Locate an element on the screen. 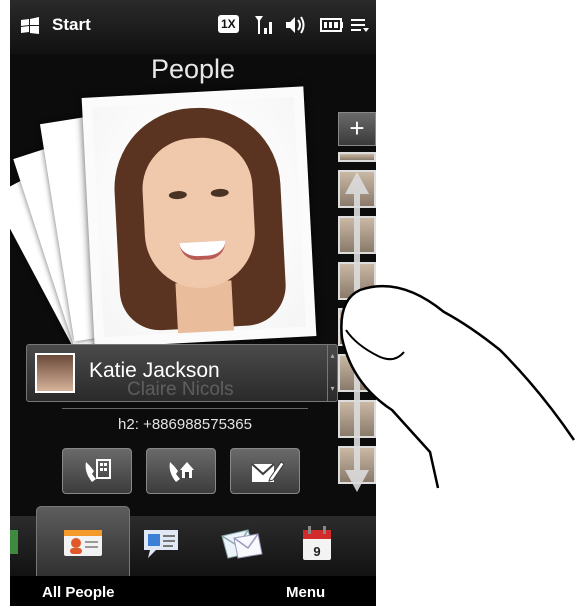 Image resolution: width=576 pixels, height=606 pixels. call-work-icon is located at coordinates (98, 470).